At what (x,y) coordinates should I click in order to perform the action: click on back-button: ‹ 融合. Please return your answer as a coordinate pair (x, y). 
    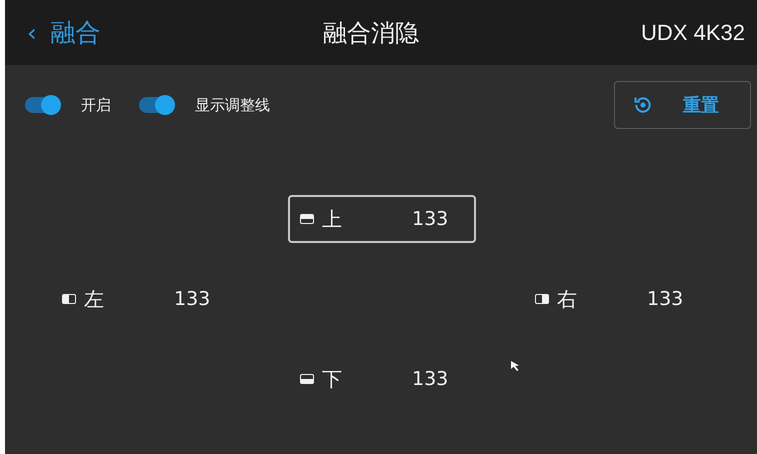
    Looking at the image, I should click on (64, 33).